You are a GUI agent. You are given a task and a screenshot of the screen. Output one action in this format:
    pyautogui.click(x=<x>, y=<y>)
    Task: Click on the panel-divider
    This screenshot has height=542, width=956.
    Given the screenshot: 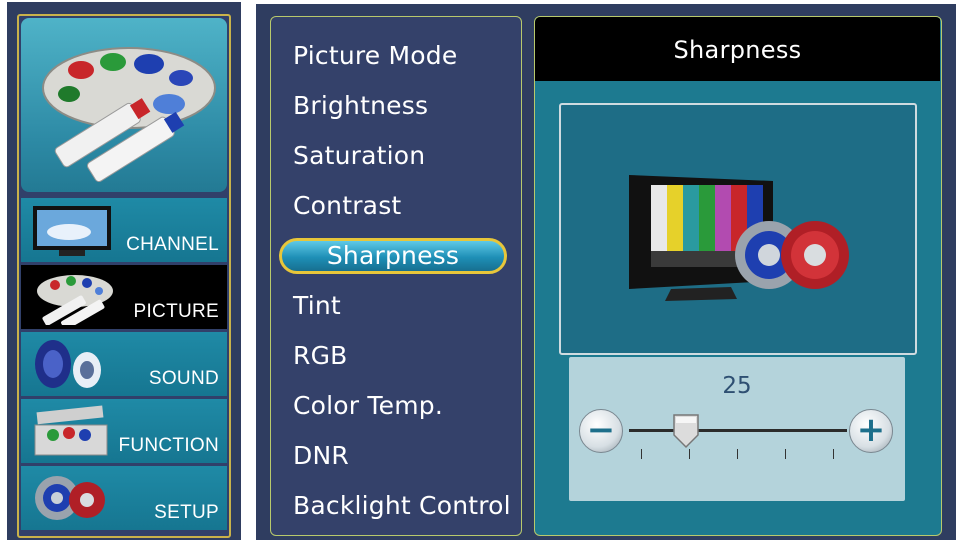 What is the action you would take?
    pyautogui.click(x=248, y=271)
    